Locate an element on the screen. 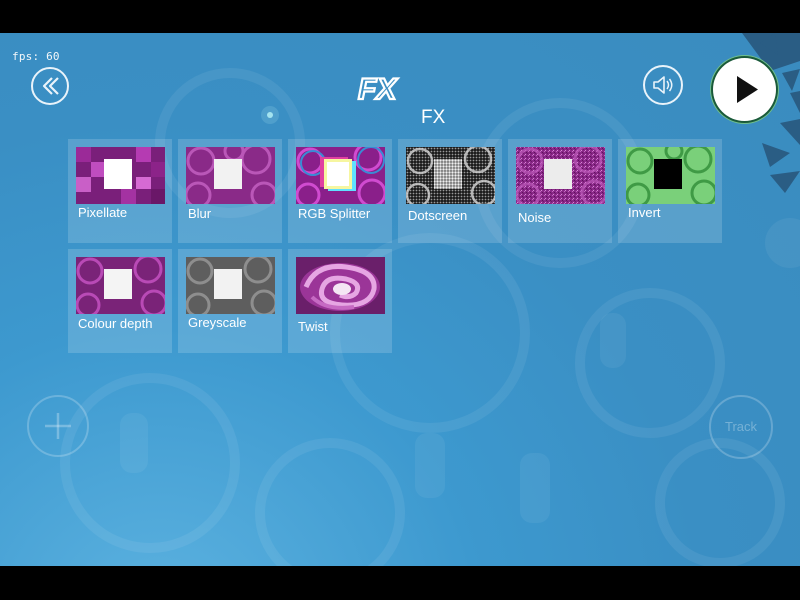  greyscale-thumbnail is located at coordinates (230, 285).